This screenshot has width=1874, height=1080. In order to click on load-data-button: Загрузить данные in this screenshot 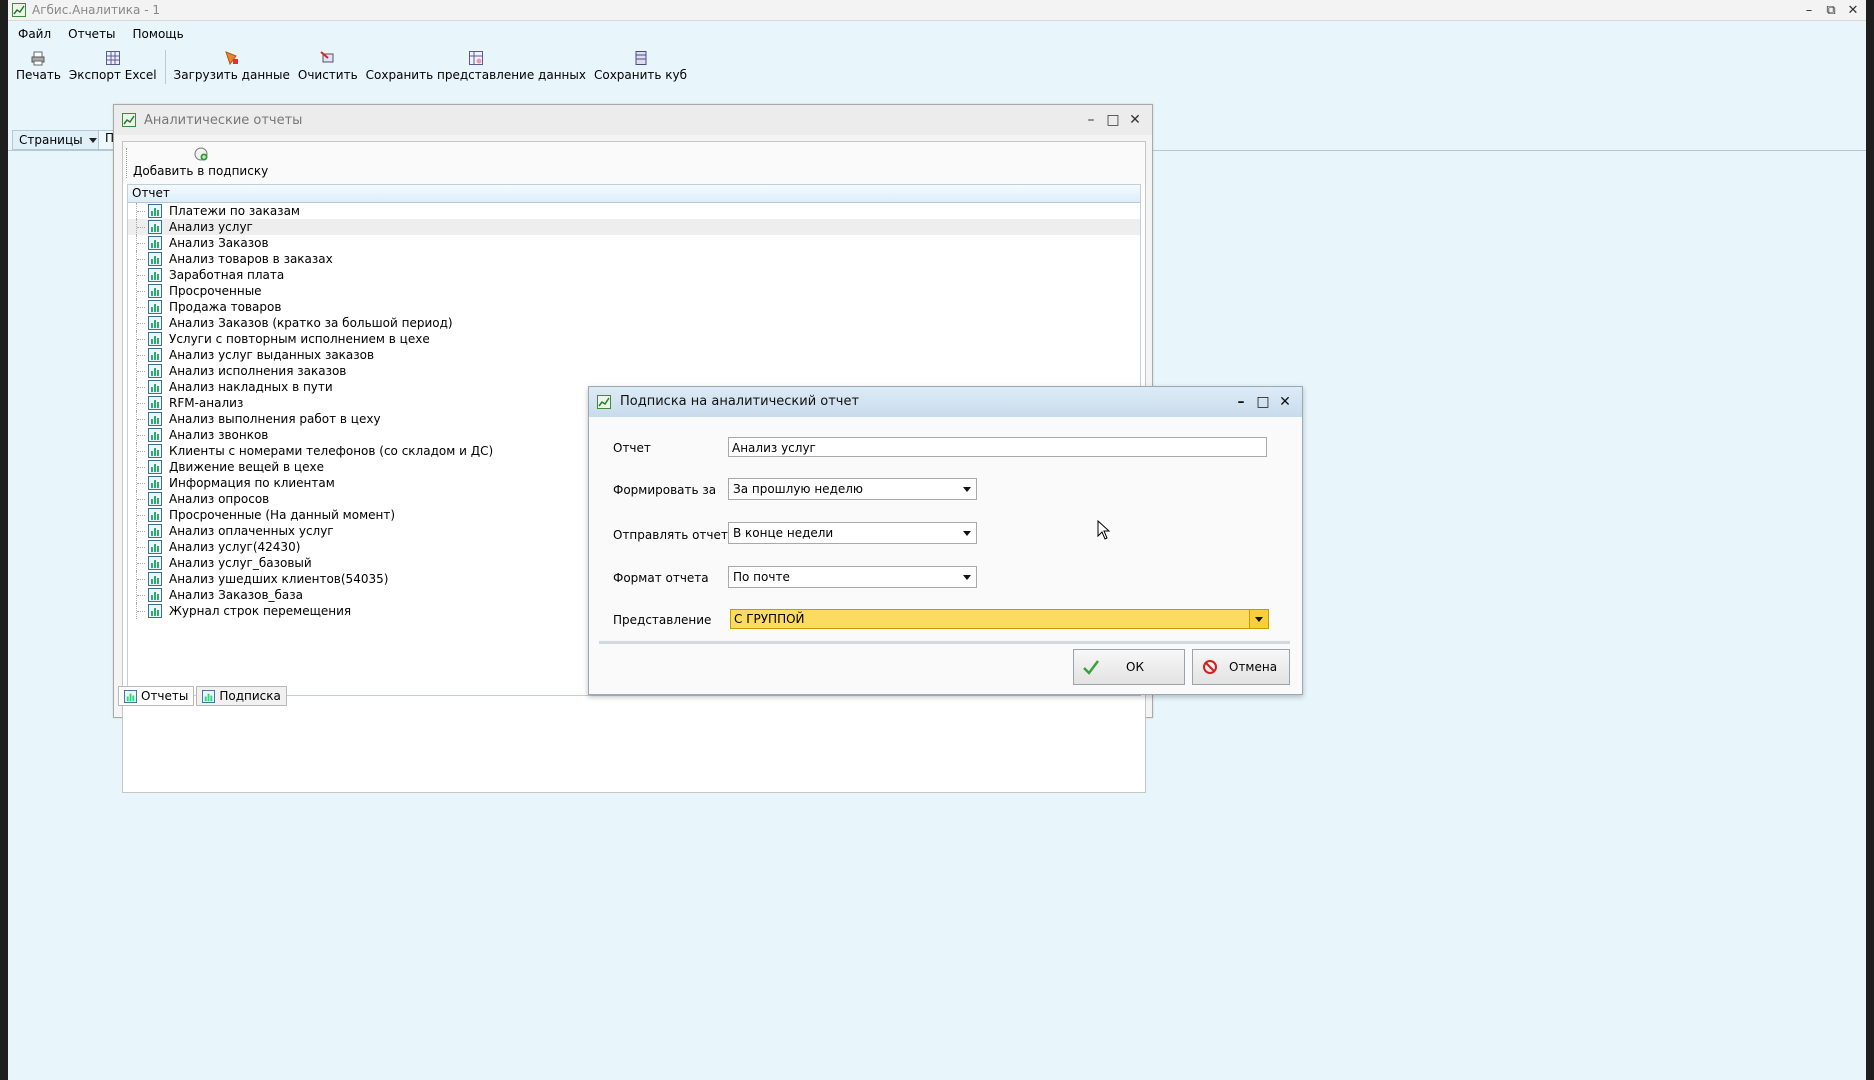, I will do `click(232, 66)`.